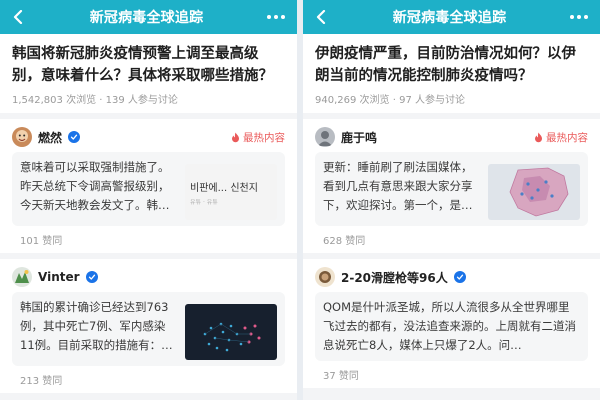 This screenshot has height=400, width=600. I want to click on author: 鹿于鸣, so click(346, 137).